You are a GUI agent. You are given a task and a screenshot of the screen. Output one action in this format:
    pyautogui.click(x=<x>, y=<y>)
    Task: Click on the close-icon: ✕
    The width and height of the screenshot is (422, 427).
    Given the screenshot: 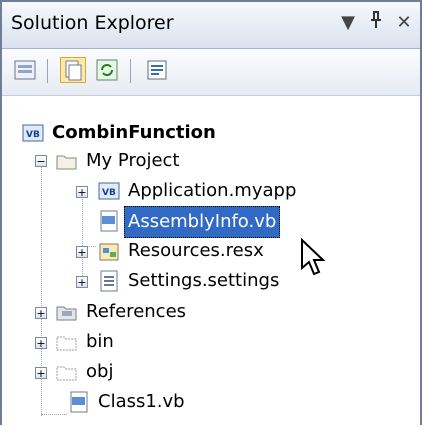 What is the action you would take?
    pyautogui.click(x=404, y=23)
    